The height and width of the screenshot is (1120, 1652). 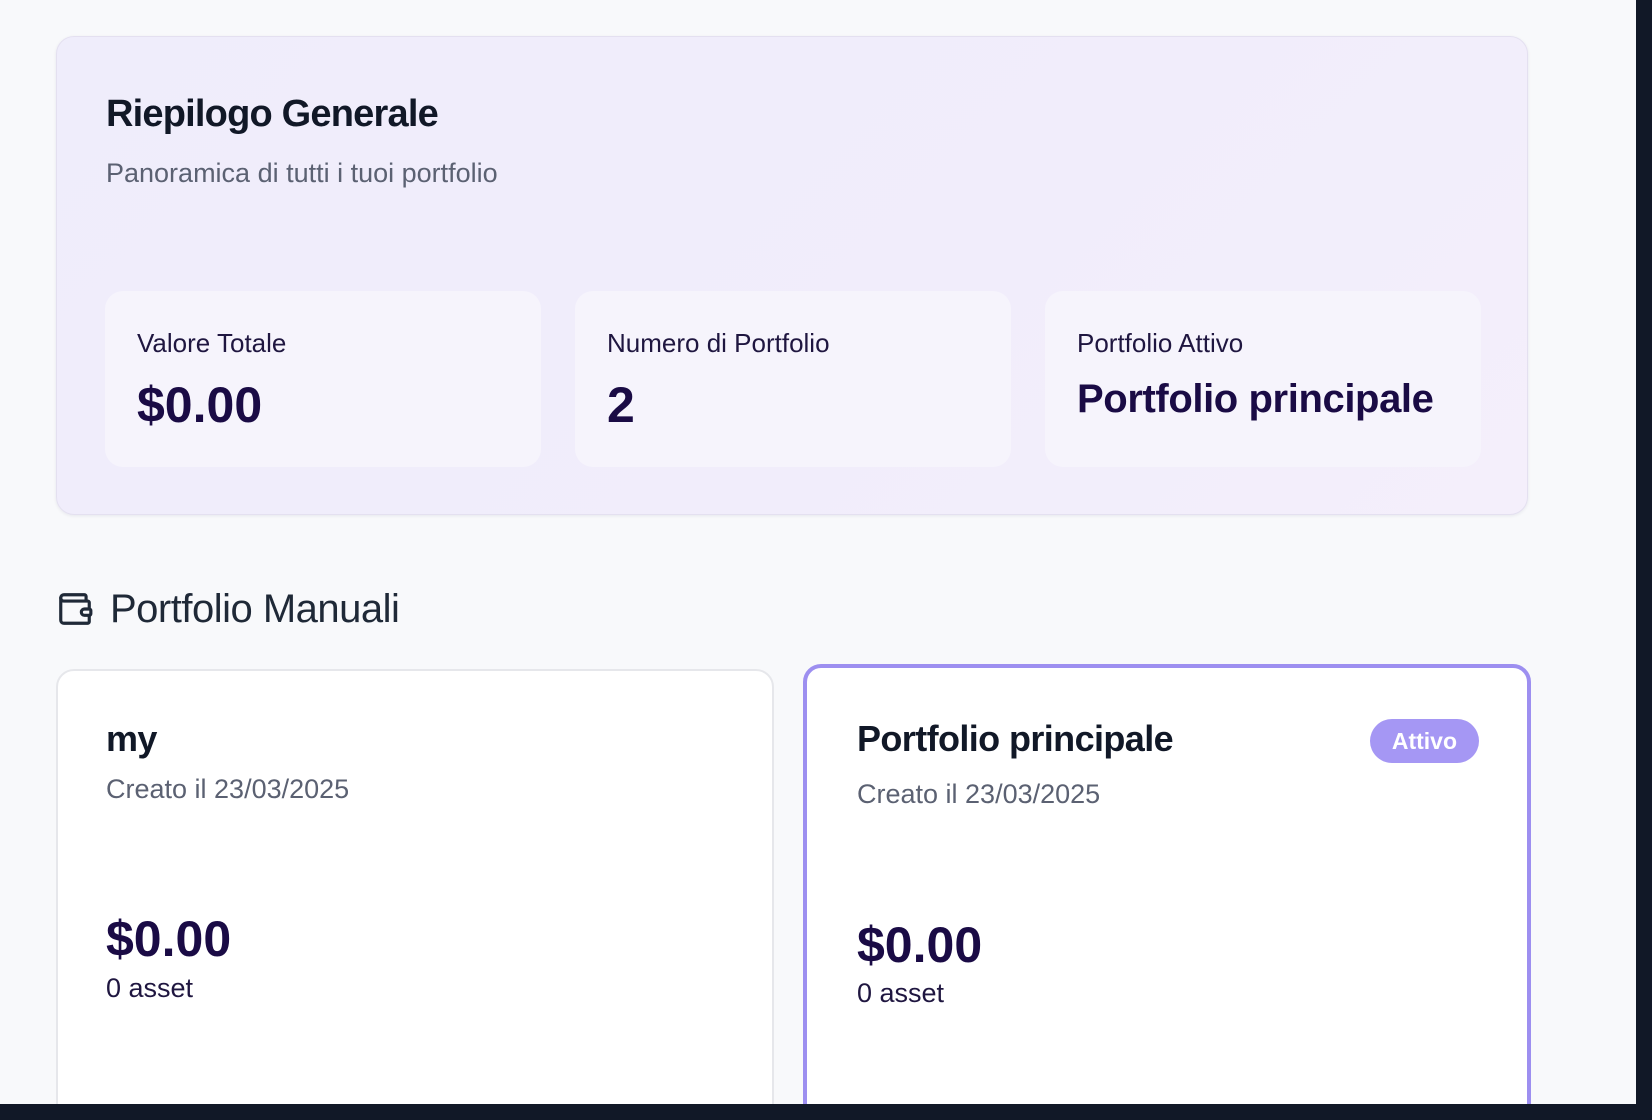 What do you see at coordinates (793, 379) in the screenshot?
I see `stat-portfolio-count: Numero di Portfolio 2` at bounding box center [793, 379].